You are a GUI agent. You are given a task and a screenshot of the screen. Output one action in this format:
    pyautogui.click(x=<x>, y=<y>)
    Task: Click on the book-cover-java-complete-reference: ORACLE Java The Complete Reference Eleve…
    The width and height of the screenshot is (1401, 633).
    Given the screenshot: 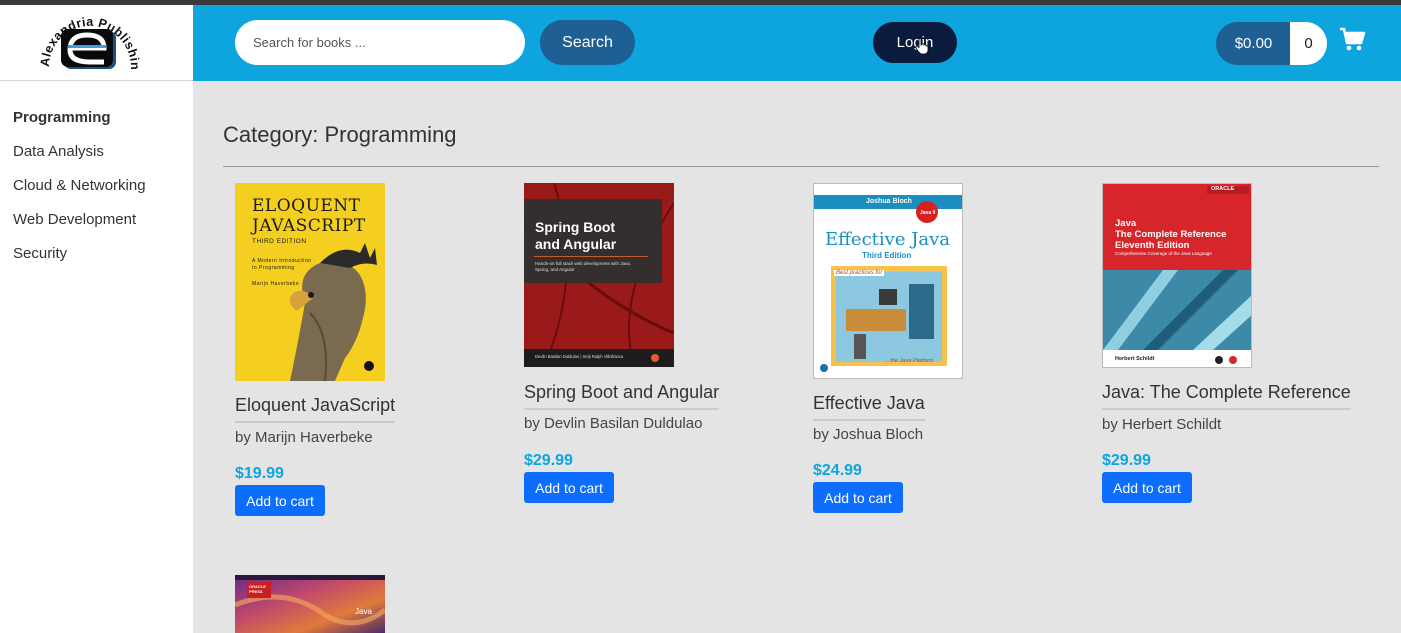 What is the action you would take?
    pyautogui.click(x=1177, y=275)
    